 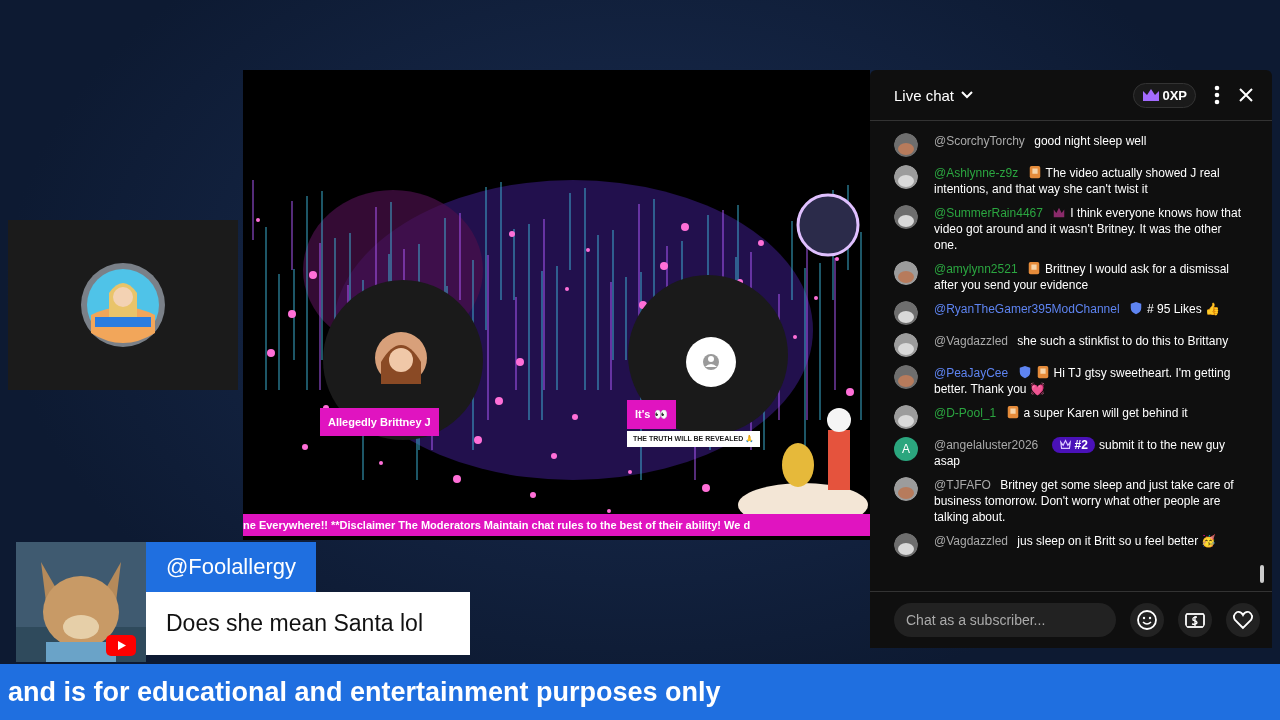 I want to click on chat-message: @PeaJayCee Hi TJ gtsy sweetheart. I'm getting better. Thank you 💓, so click(x=1083, y=381).